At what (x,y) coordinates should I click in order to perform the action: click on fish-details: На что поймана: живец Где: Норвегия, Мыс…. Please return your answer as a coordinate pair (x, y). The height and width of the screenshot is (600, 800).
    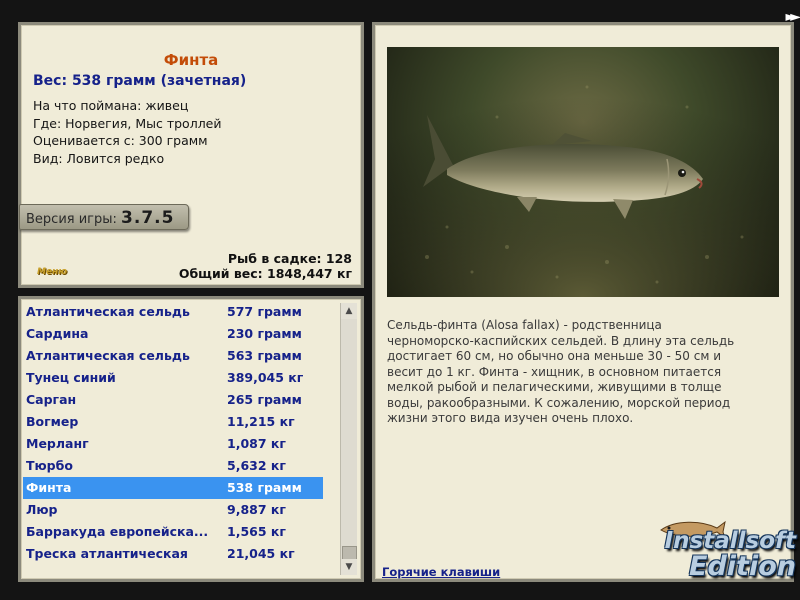
    Looking at the image, I should click on (127, 132).